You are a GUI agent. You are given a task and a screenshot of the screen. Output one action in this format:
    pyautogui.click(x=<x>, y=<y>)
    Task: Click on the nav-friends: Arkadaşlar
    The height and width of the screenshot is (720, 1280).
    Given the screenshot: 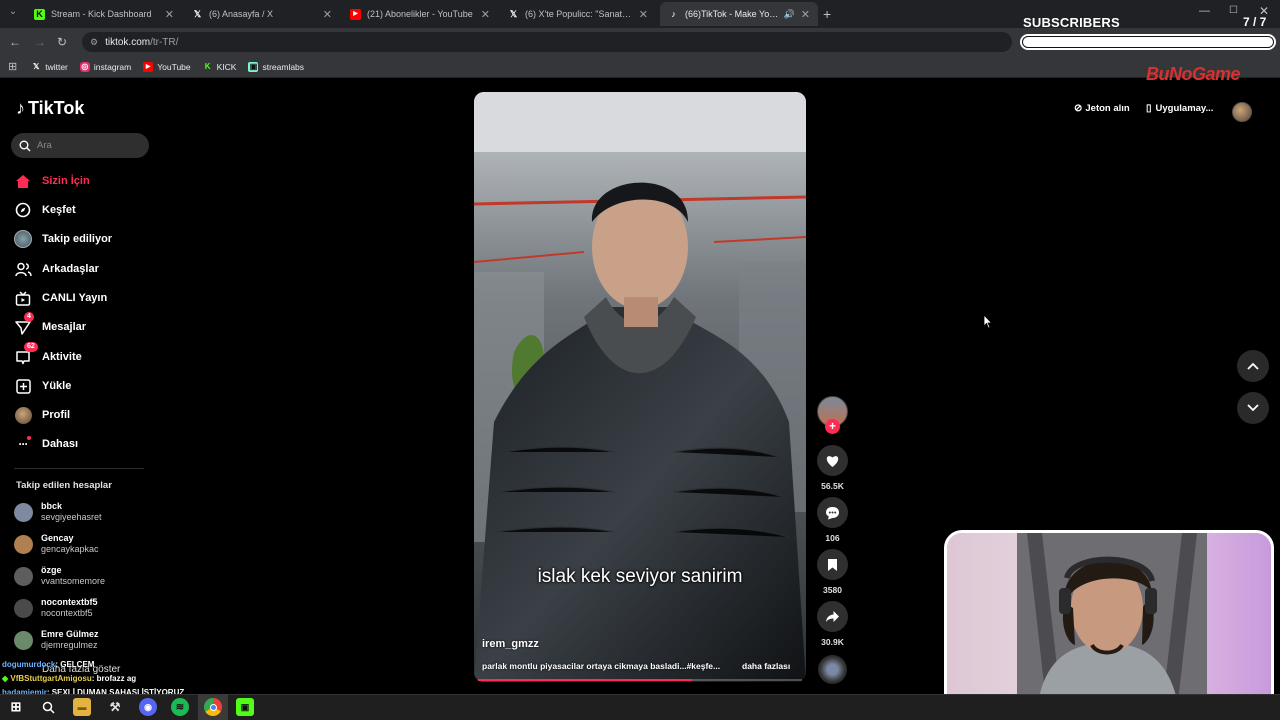 What is the action you would take?
    pyautogui.click(x=56, y=269)
    